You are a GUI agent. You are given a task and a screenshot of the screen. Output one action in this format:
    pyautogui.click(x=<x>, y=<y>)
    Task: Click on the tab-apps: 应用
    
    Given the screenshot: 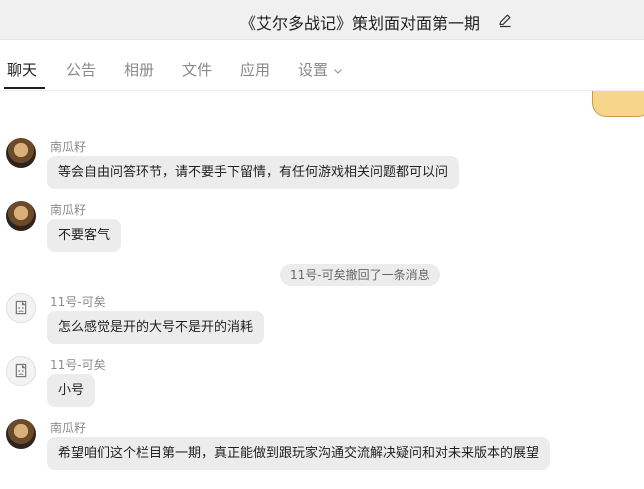 What is the action you would take?
    pyautogui.click(x=255, y=69)
    